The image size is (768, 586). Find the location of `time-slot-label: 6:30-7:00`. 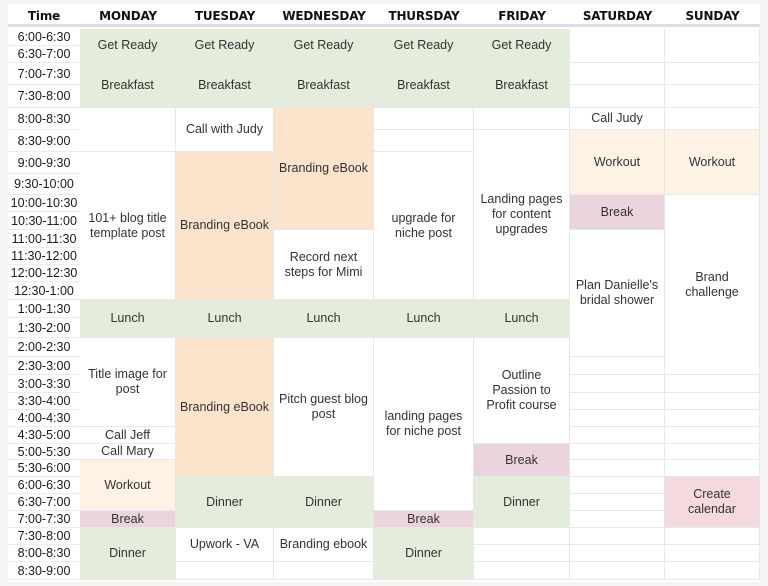

time-slot-label: 6:30-7:00 is located at coordinates (44, 54).